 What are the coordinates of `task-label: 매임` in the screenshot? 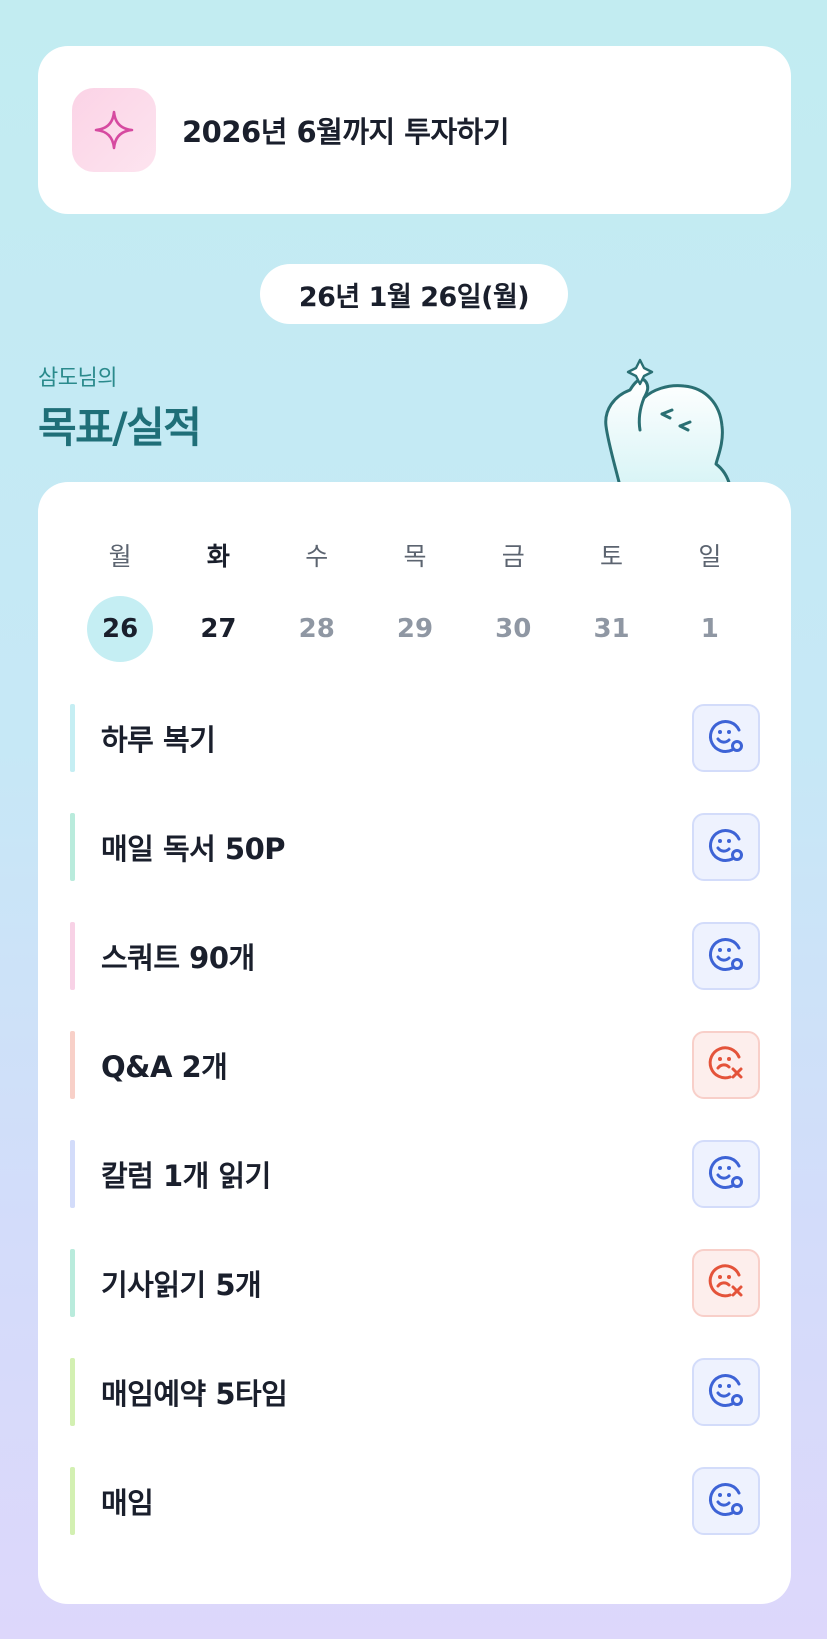 It's located at (127, 1503).